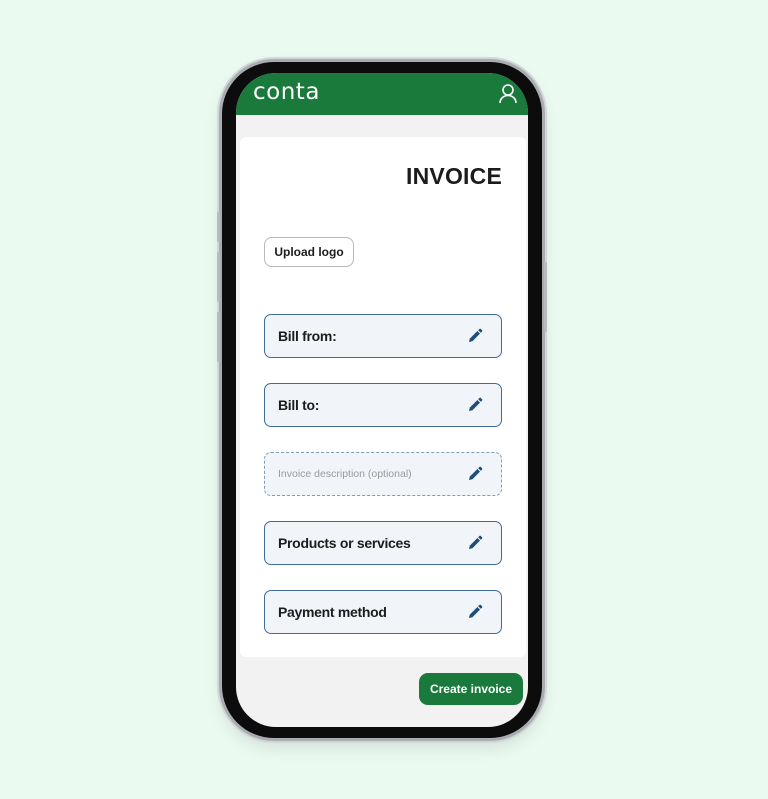 The width and height of the screenshot is (768, 799). I want to click on phone-volume-up, so click(218, 277).